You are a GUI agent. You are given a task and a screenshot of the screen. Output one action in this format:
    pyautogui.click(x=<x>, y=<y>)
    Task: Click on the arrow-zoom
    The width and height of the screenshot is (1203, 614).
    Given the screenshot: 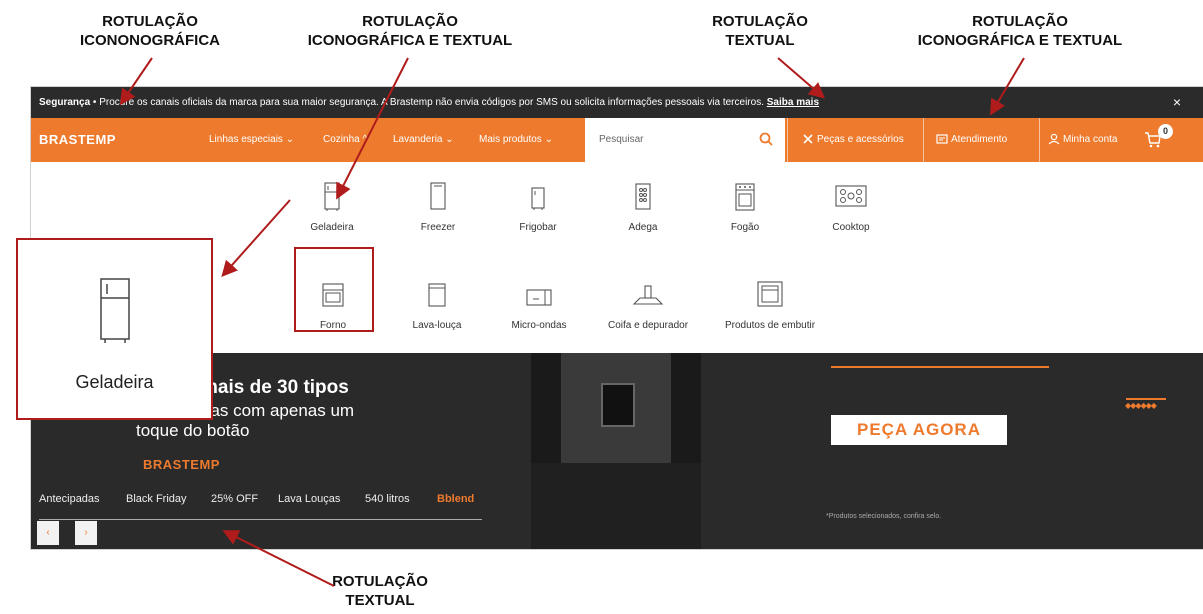 What is the action you would take?
    pyautogui.click(x=256, y=238)
    